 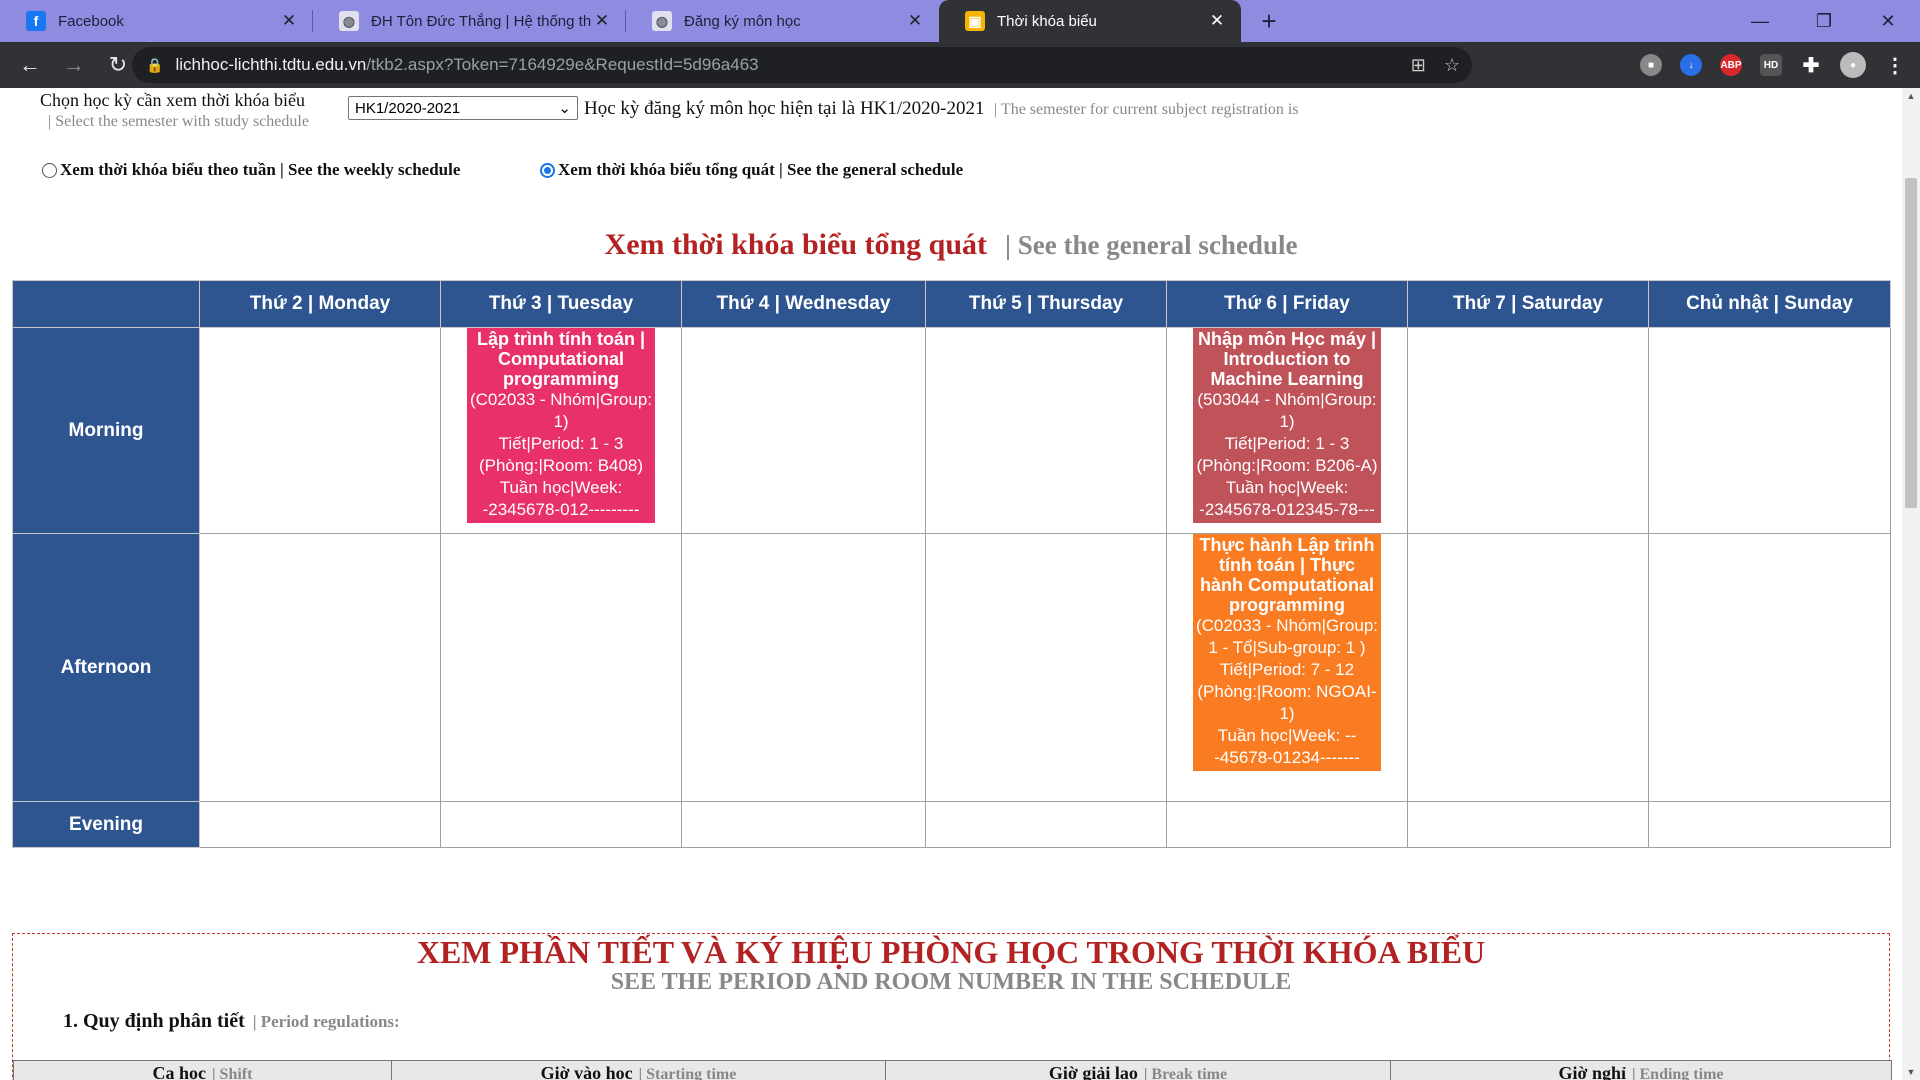 What do you see at coordinates (561, 667) in the screenshot?
I see `cell-tue-afternoon` at bounding box center [561, 667].